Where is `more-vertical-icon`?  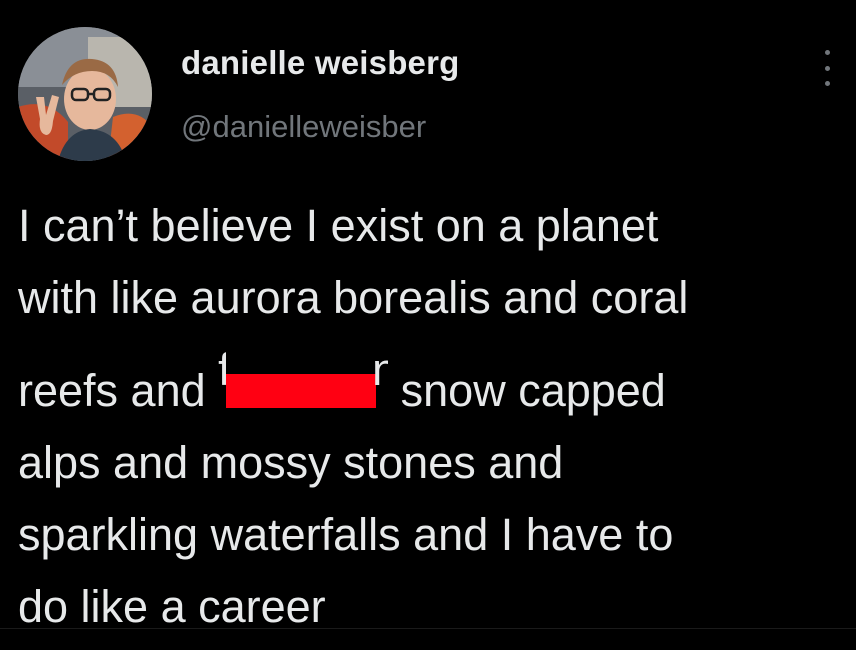
more-vertical-icon is located at coordinates (827, 52).